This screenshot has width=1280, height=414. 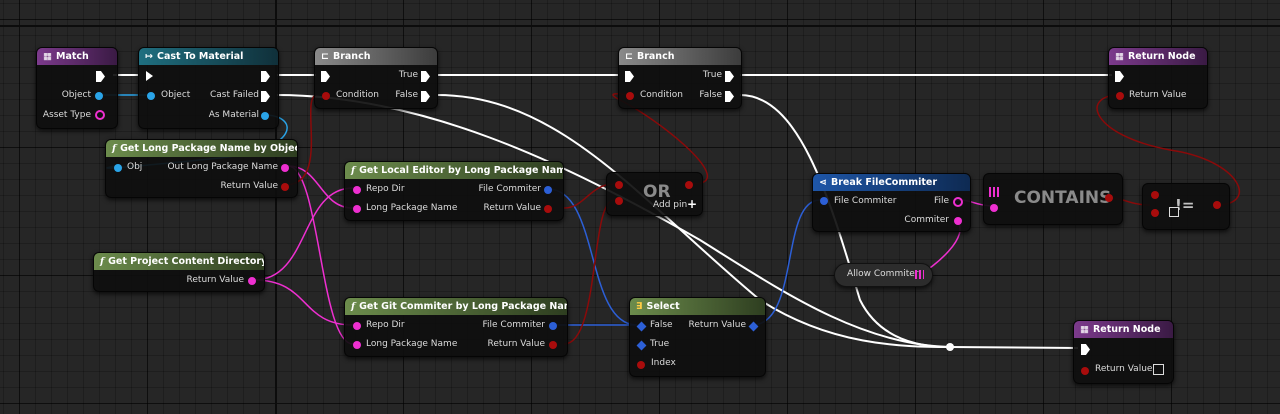 What do you see at coordinates (994, 208) in the screenshot?
I see `item-in-pin` at bounding box center [994, 208].